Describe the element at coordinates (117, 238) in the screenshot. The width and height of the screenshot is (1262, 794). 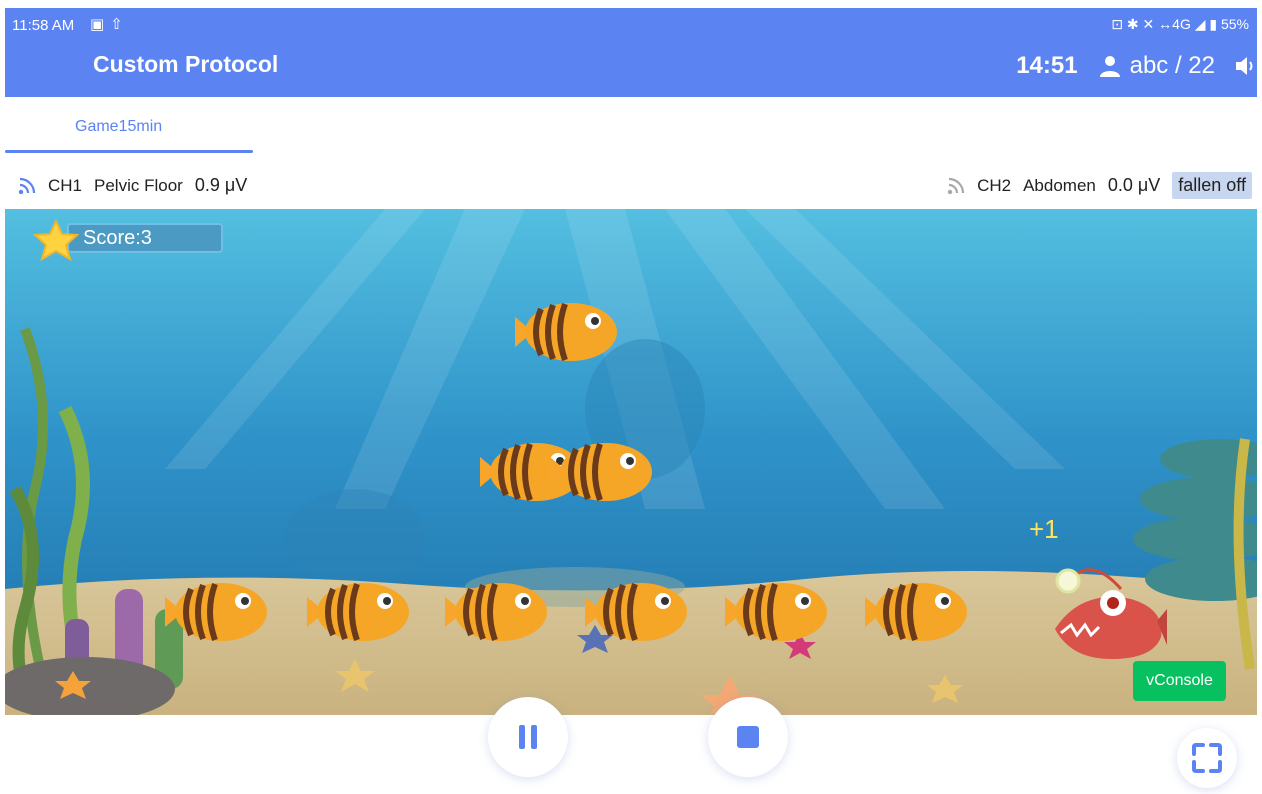
I see `score-text: Score:3` at that location.